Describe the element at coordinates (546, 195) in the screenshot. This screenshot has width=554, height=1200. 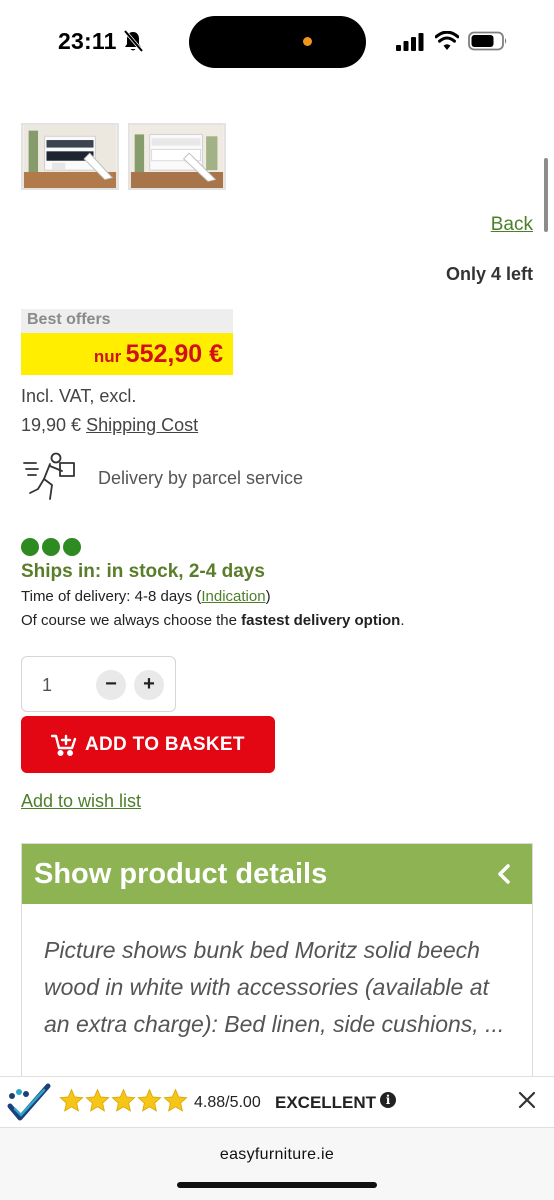
I see `page-scrollbar` at that location.